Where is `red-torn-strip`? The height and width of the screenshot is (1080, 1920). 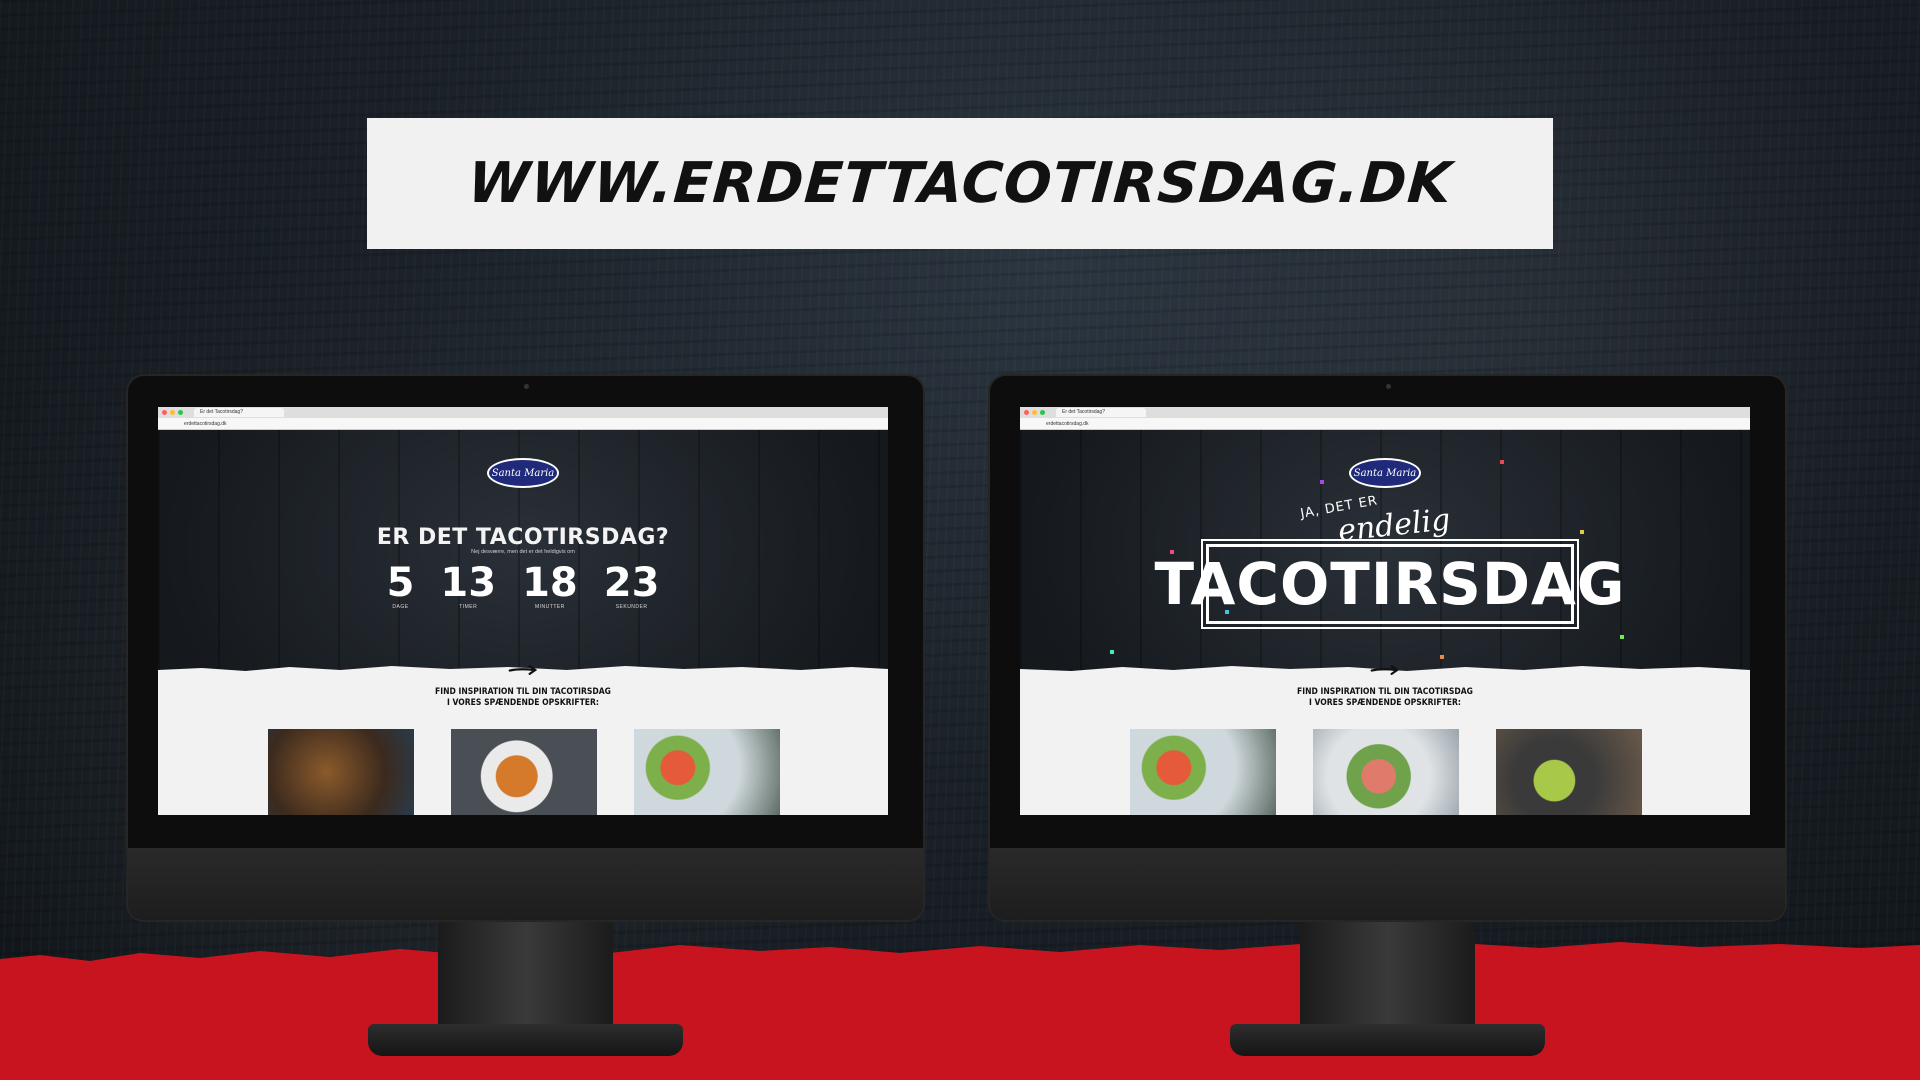 red-torn-strip is located at coordinates (960, 1011).